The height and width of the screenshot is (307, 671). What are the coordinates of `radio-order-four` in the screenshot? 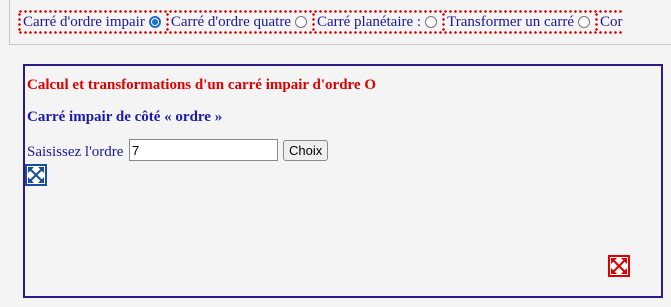 It's located at (300, 21).